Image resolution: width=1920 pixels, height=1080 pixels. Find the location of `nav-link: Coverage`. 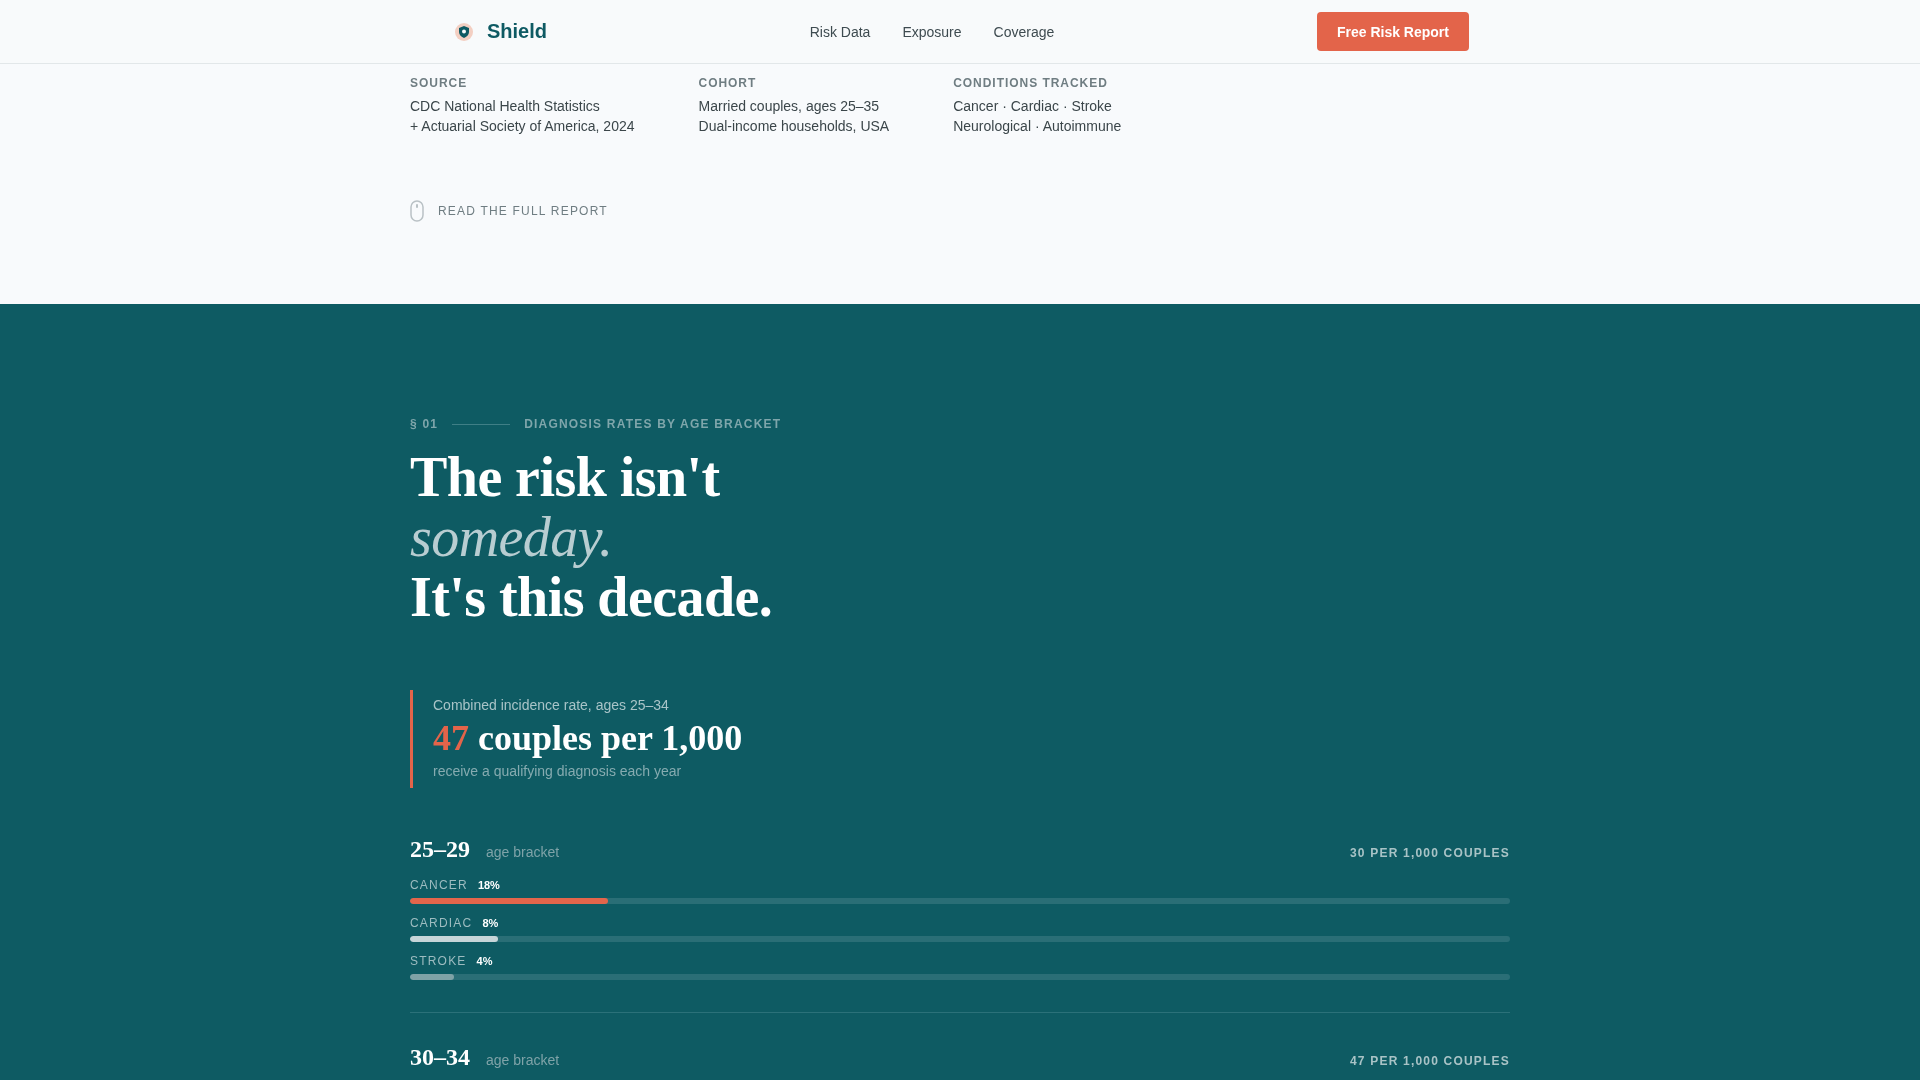

nav-link: Coverage is located at coordinates (1024, 31).